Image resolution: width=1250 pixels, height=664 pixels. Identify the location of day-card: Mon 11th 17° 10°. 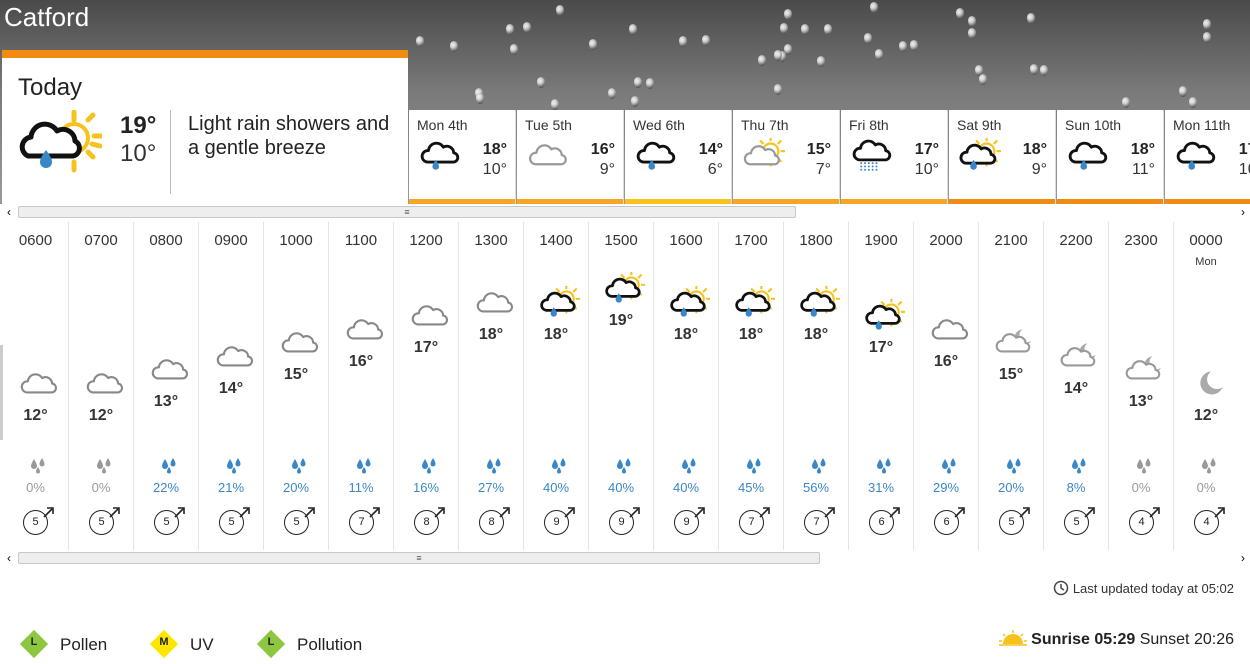
(1207, 157).